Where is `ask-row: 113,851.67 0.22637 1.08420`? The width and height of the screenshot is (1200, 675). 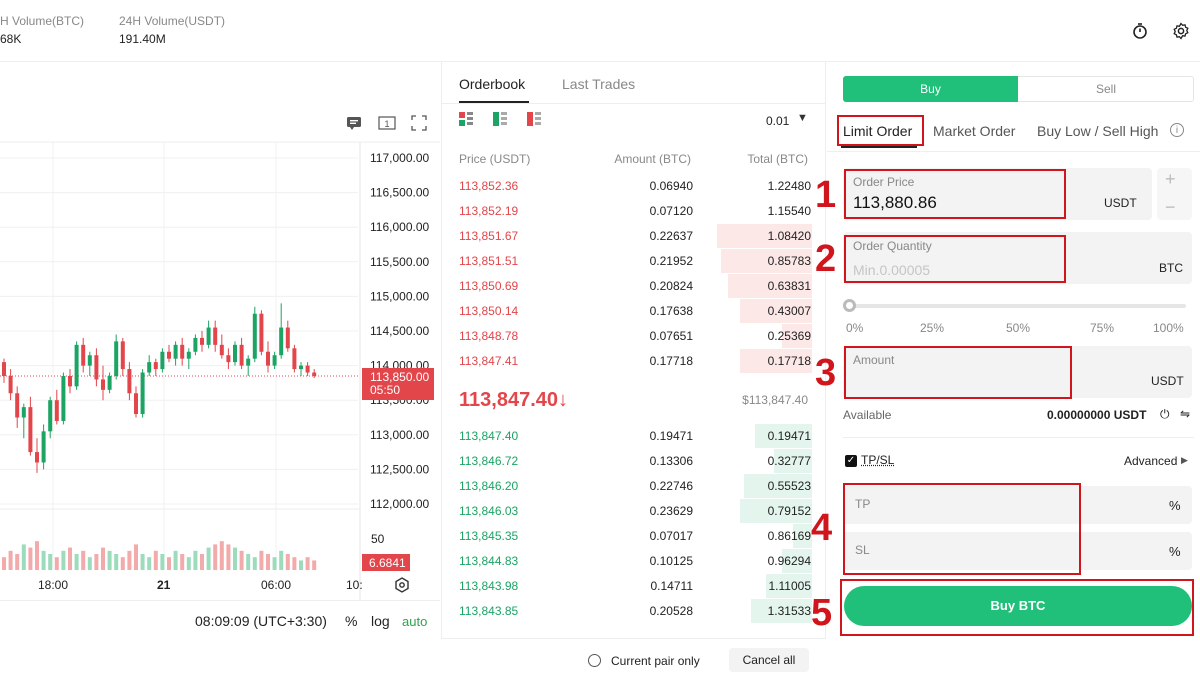 ask-row: 113,851.67 0.22637 1.08420 is located at coordinates (627, 236).